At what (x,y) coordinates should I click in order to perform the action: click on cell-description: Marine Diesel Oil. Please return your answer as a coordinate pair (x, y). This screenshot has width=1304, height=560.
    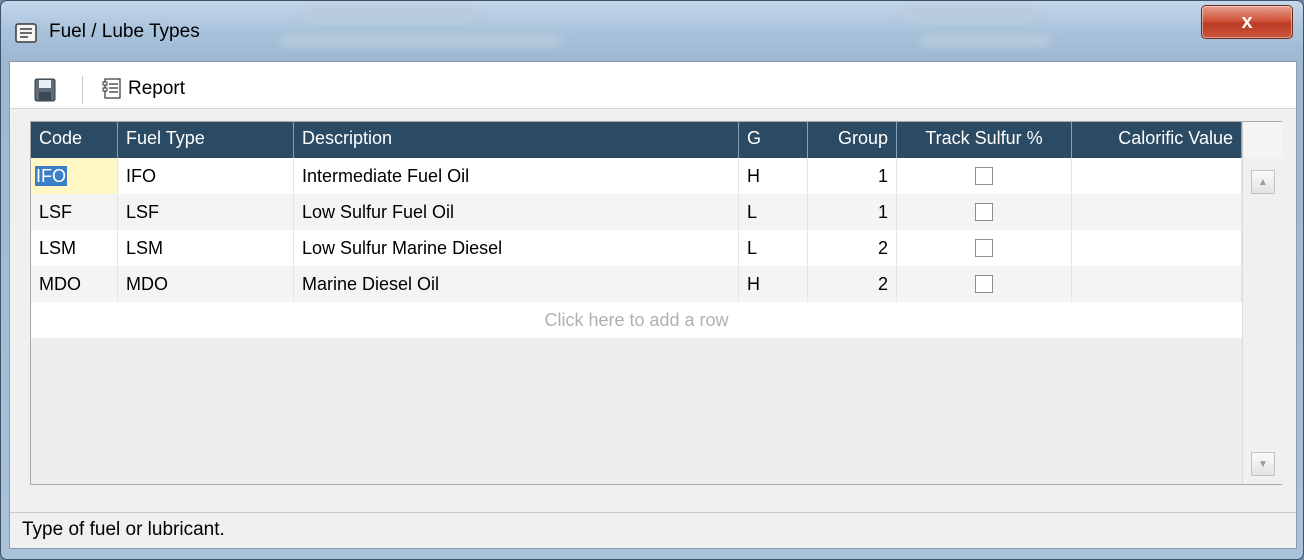
    Looking at the image, I should click on (516, 284).